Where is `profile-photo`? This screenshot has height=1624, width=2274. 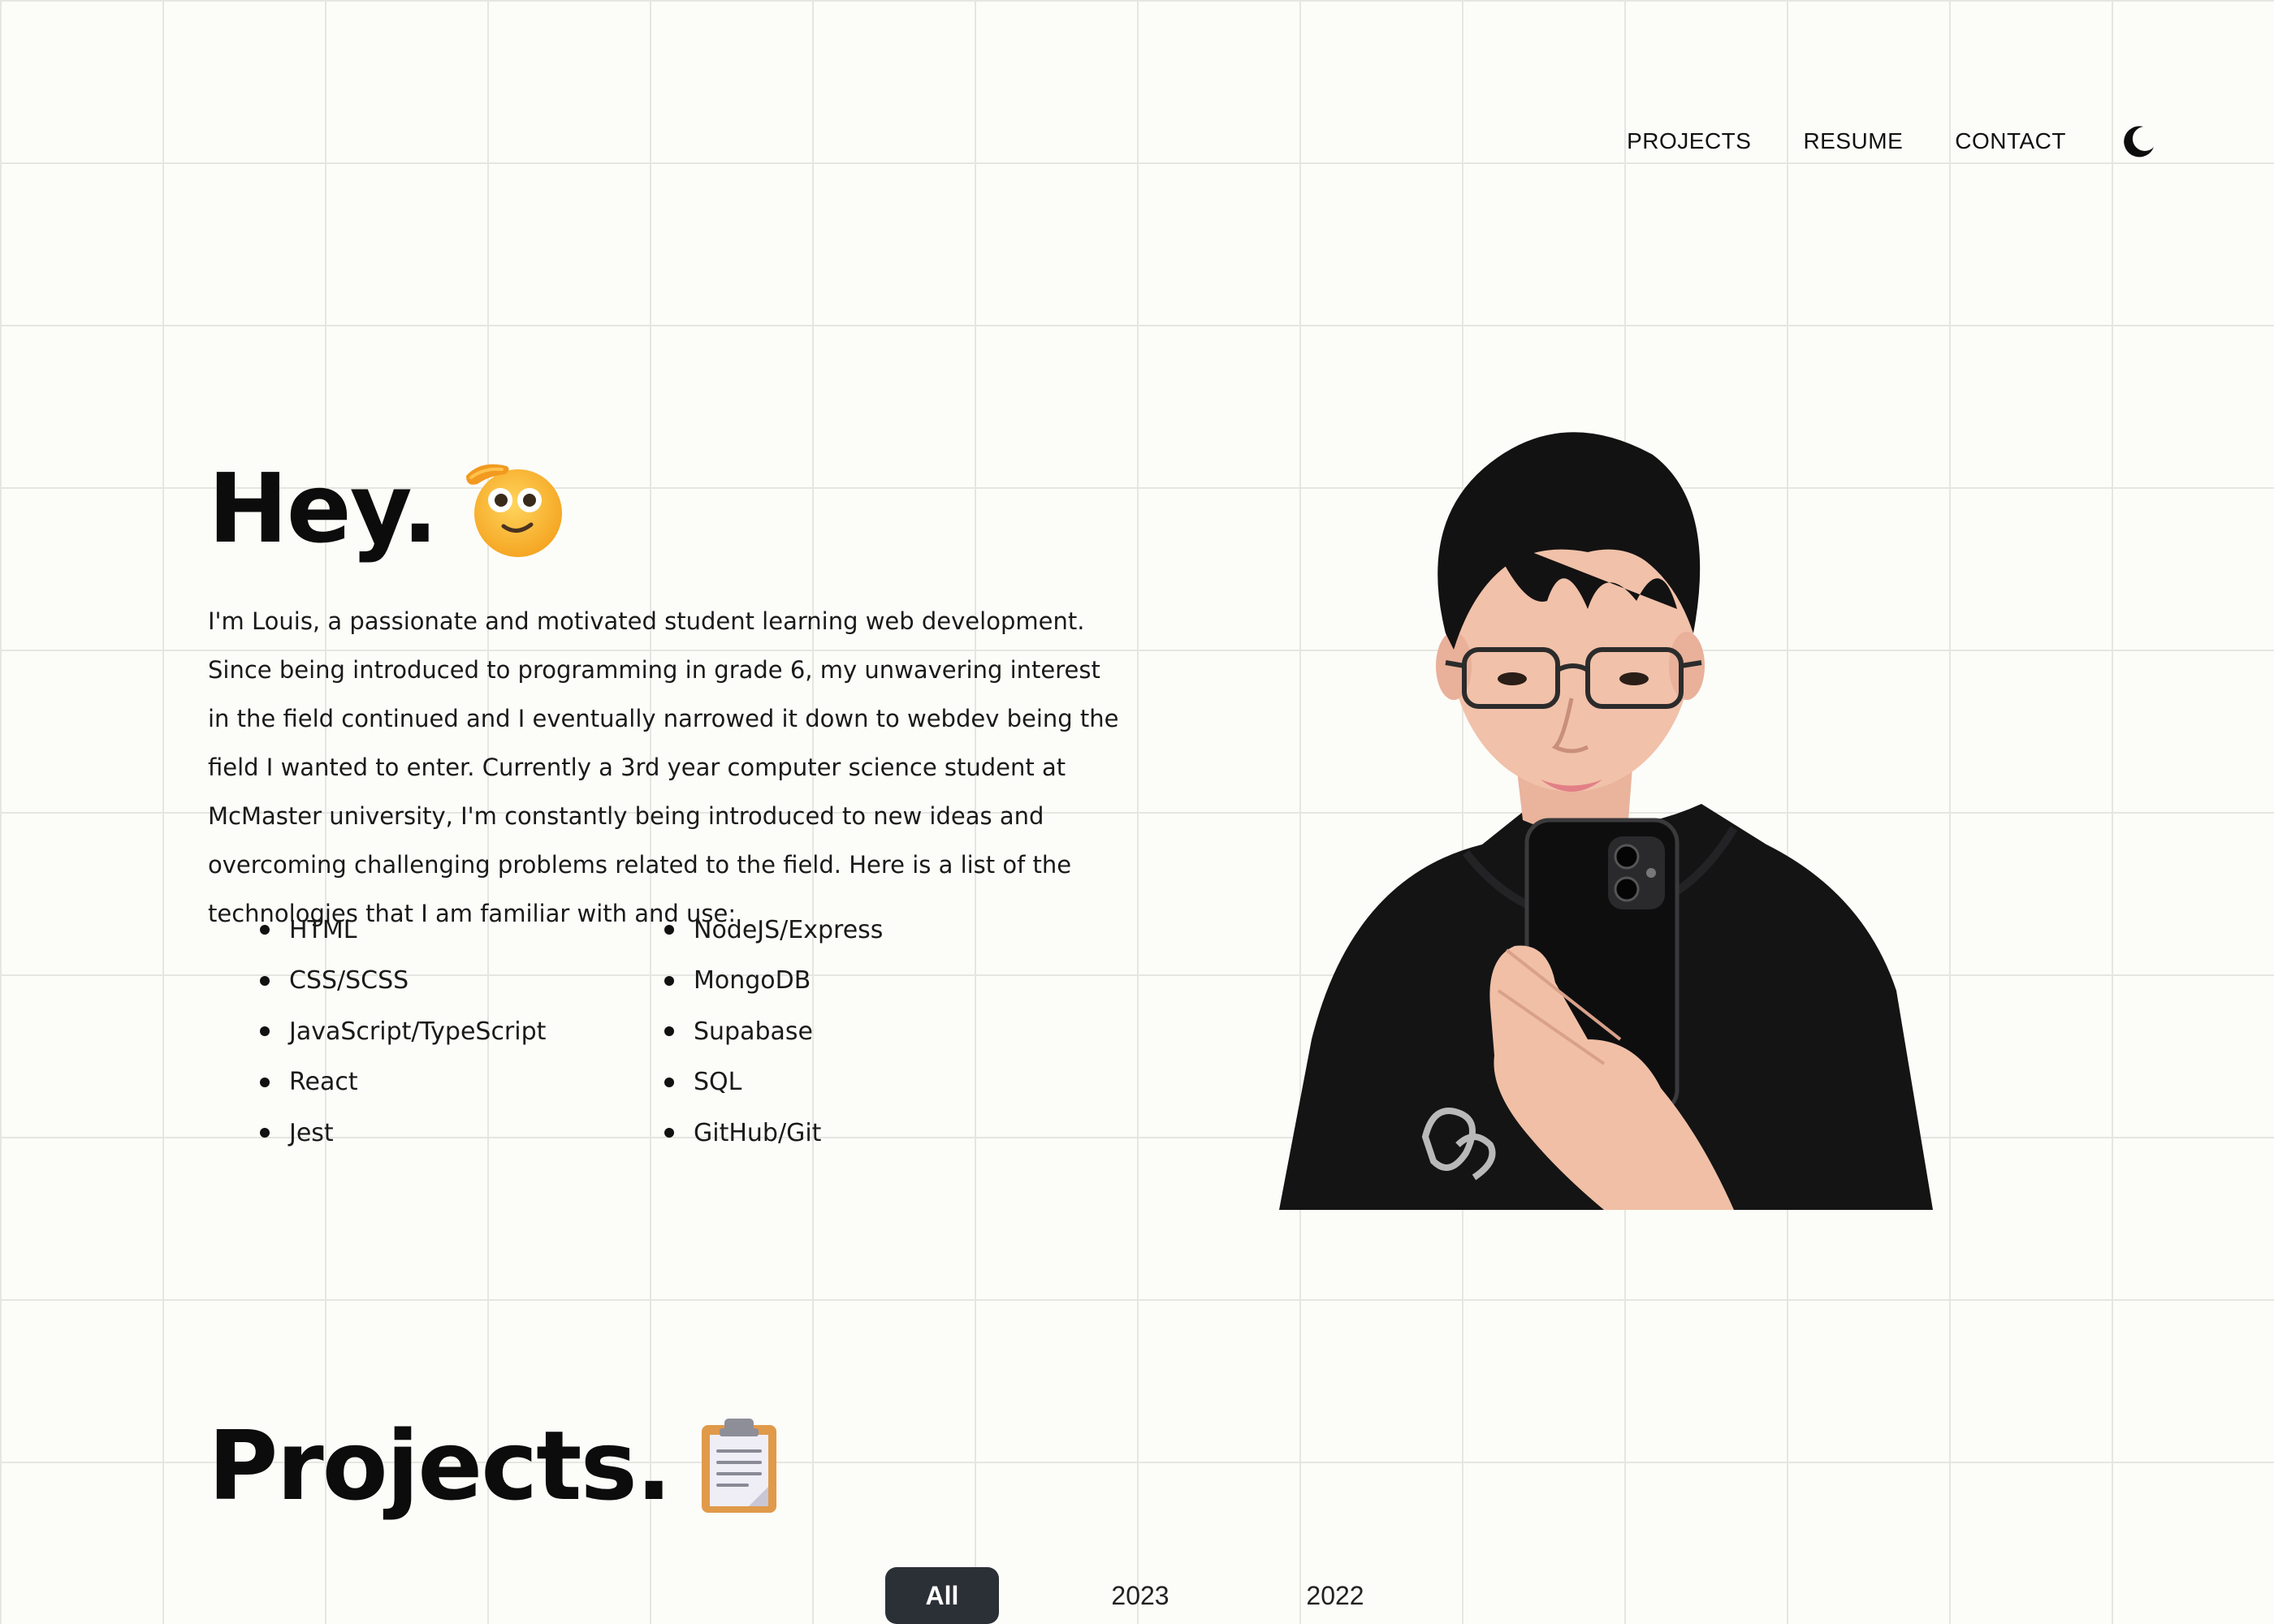 profile-photo is located at coordinates (1606, 821).